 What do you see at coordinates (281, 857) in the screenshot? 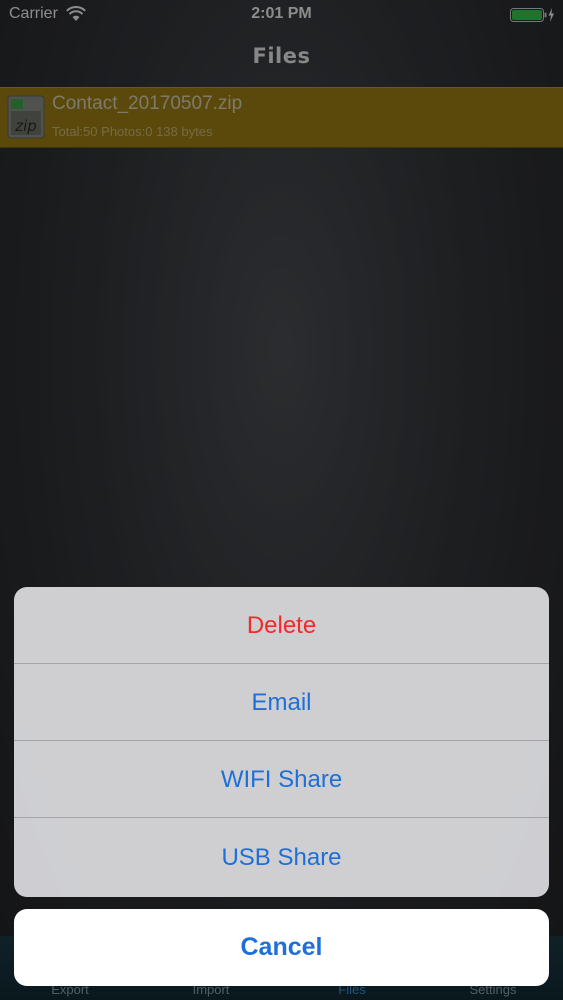
I see `usb-share-button: USB Share` at bounding box center [281, 857].